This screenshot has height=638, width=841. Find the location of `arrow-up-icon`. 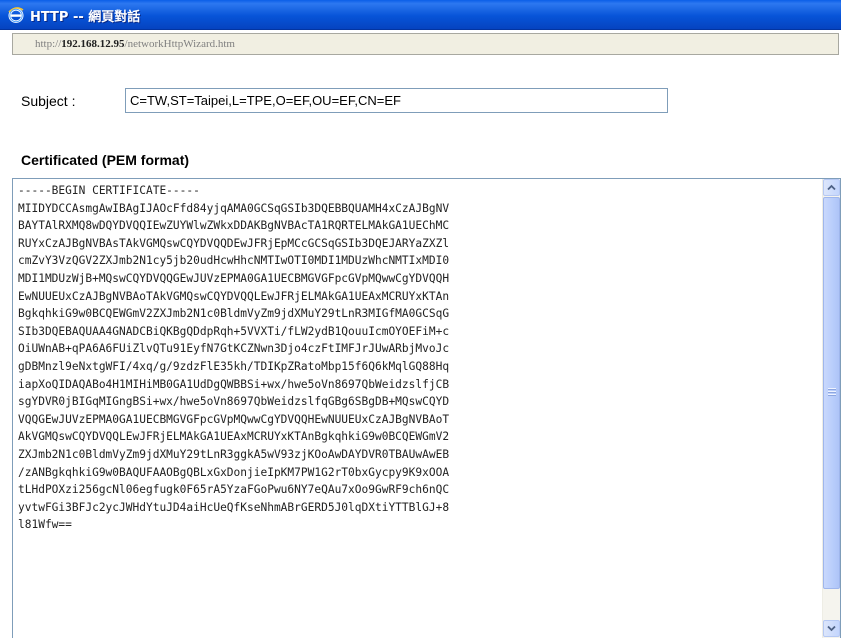

arrow-up-icon is located at coordinates (831, 187).